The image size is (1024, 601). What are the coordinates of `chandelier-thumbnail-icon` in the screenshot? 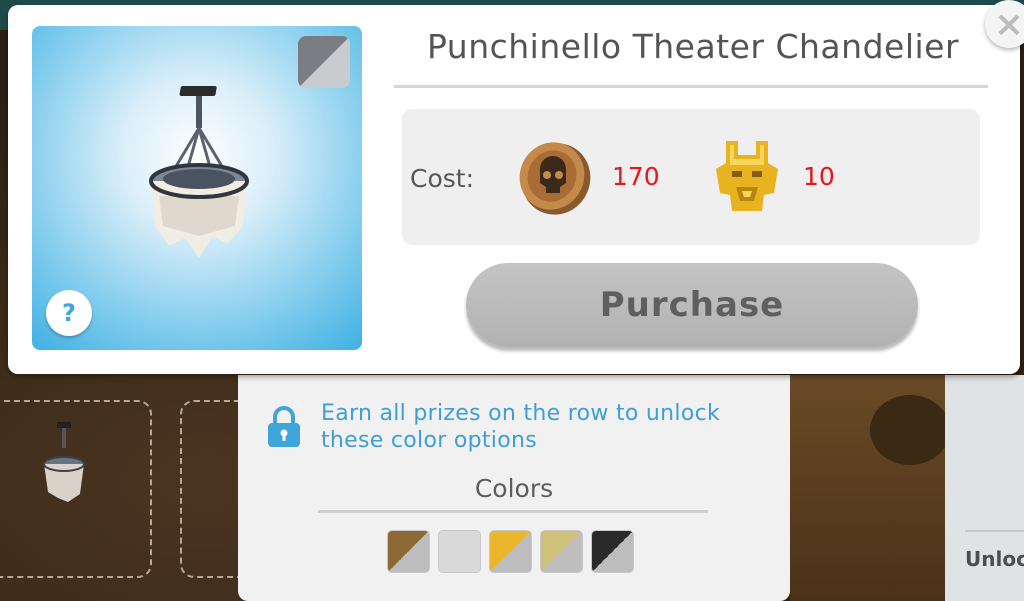 It's located at (64, 462).